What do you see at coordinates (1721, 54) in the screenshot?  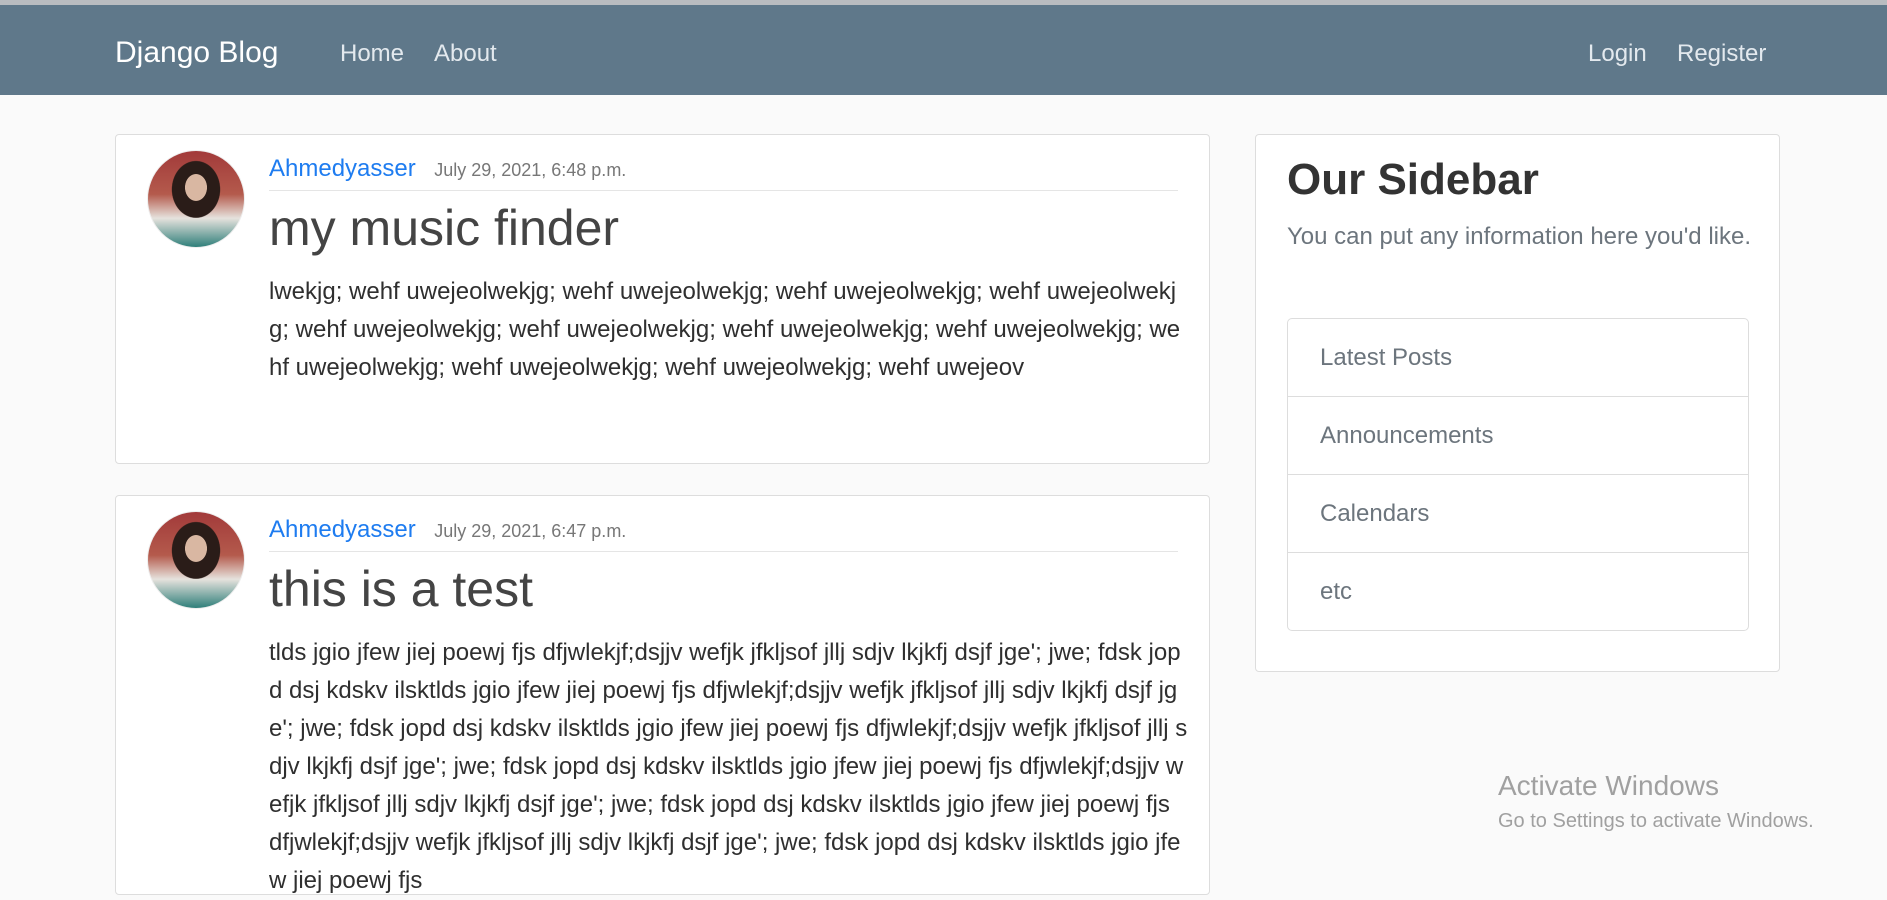 I see `nav-register-link: Register` at bounding box center [1721, 54].